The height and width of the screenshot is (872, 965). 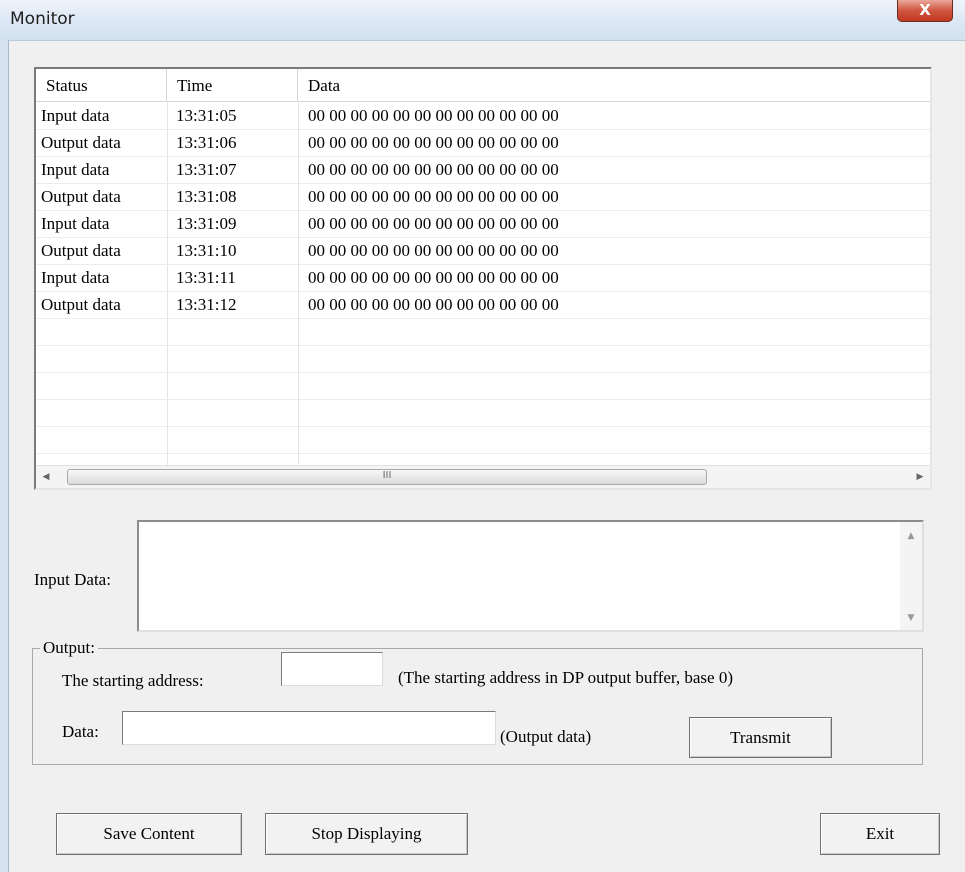 I want to click on column-header-data: Data, so click(x=614, y=85).